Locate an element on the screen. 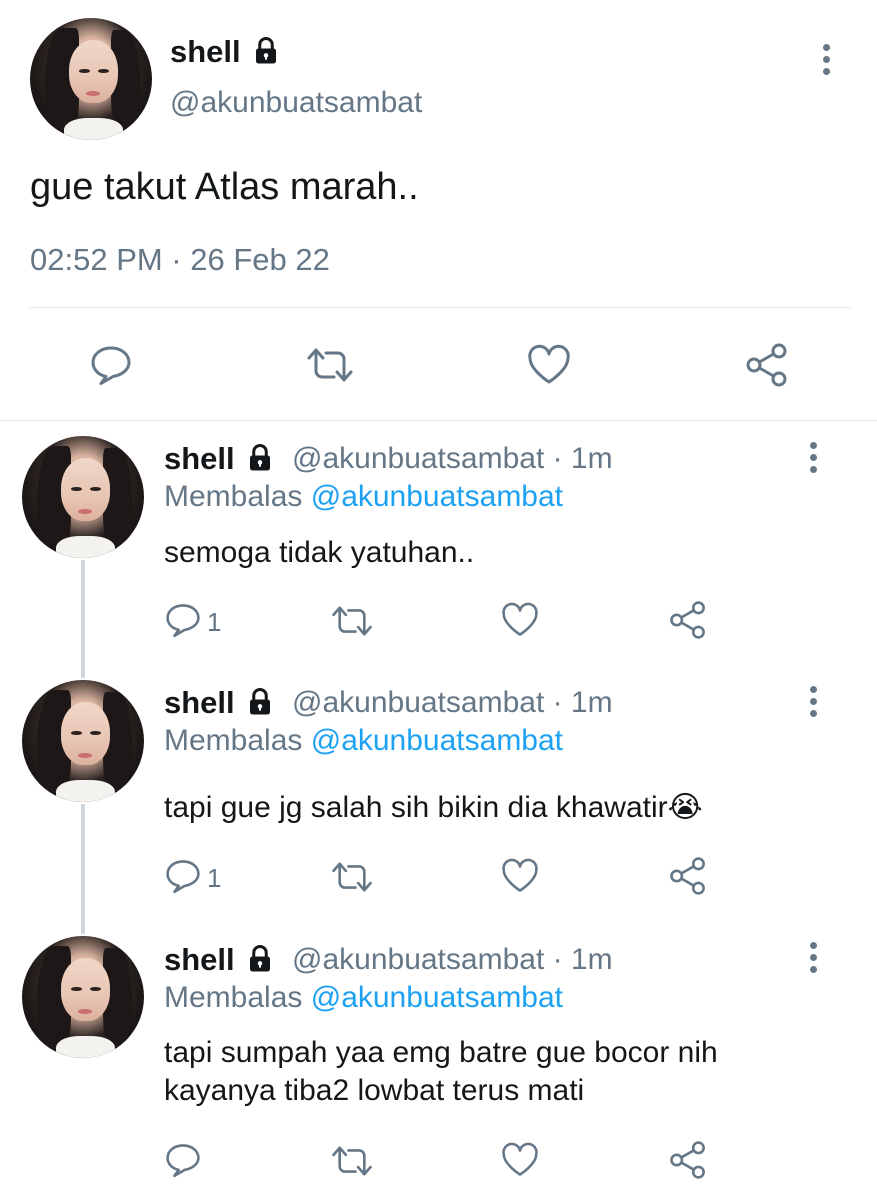 The height and width of the screenshot is (1200, 877). timestamp: 02:52 PM · 26 Feb 22 is located at coordinates (180, 260).